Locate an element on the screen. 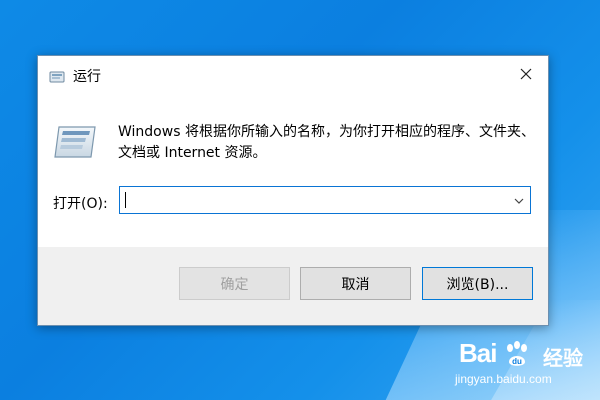 Image resolution: width=600 pixels, height=400 pixels. baidu-jingyan-watermark: Bai du 经验 jingyan.baidu.com is located at coordinates (525, 367).